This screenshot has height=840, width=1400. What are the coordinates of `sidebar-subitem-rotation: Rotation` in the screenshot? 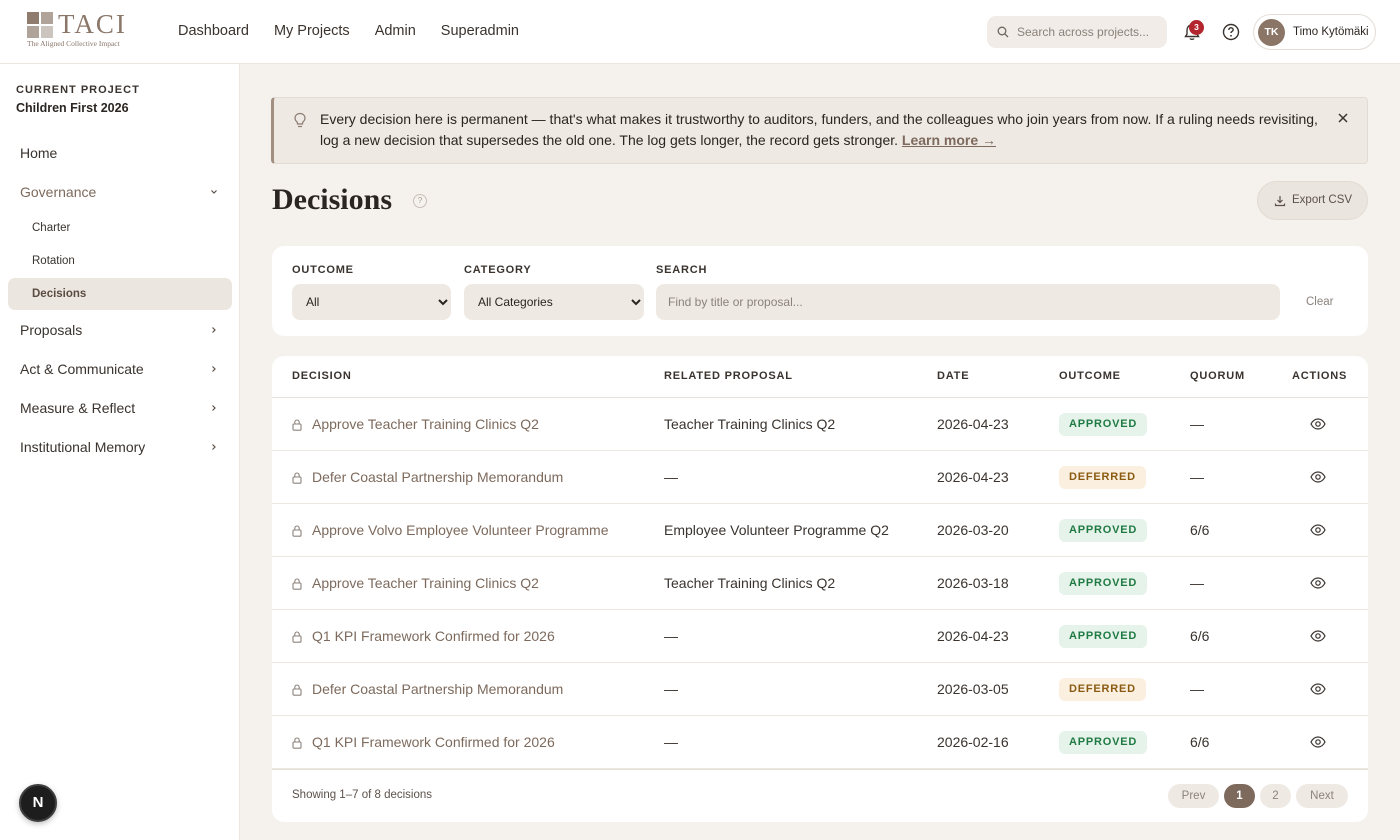 It's located at (53, 261).